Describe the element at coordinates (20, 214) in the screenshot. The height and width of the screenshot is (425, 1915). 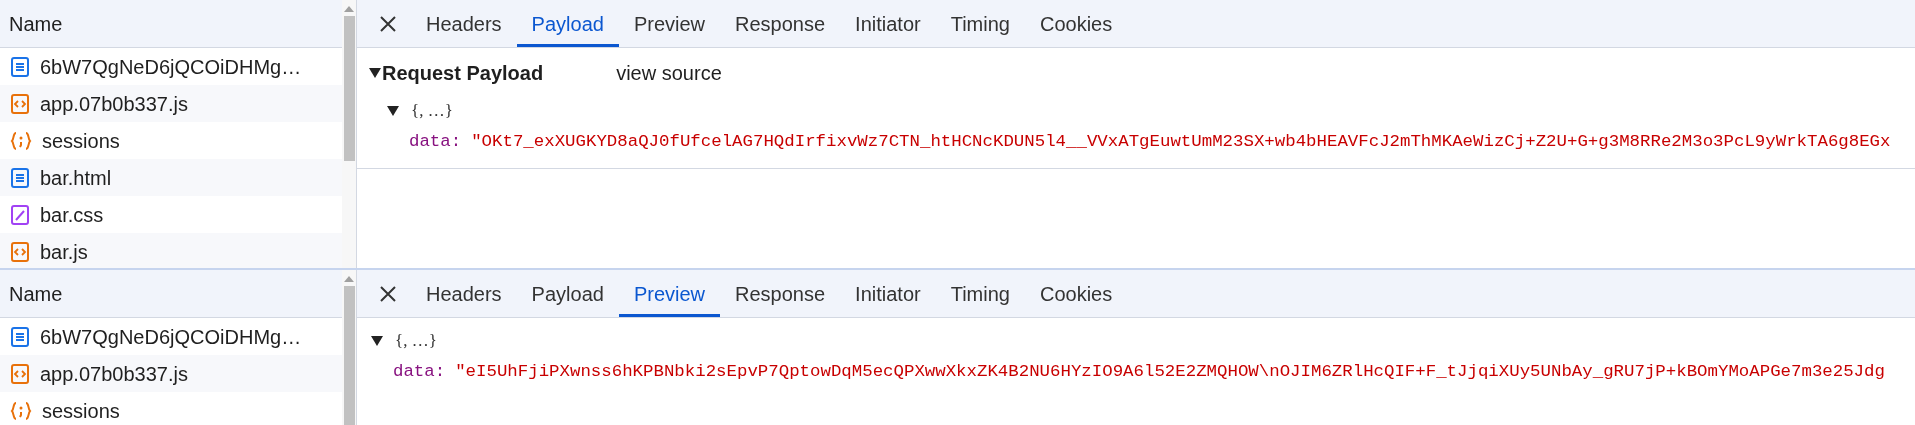
I see `brush-file-icon` at that location.